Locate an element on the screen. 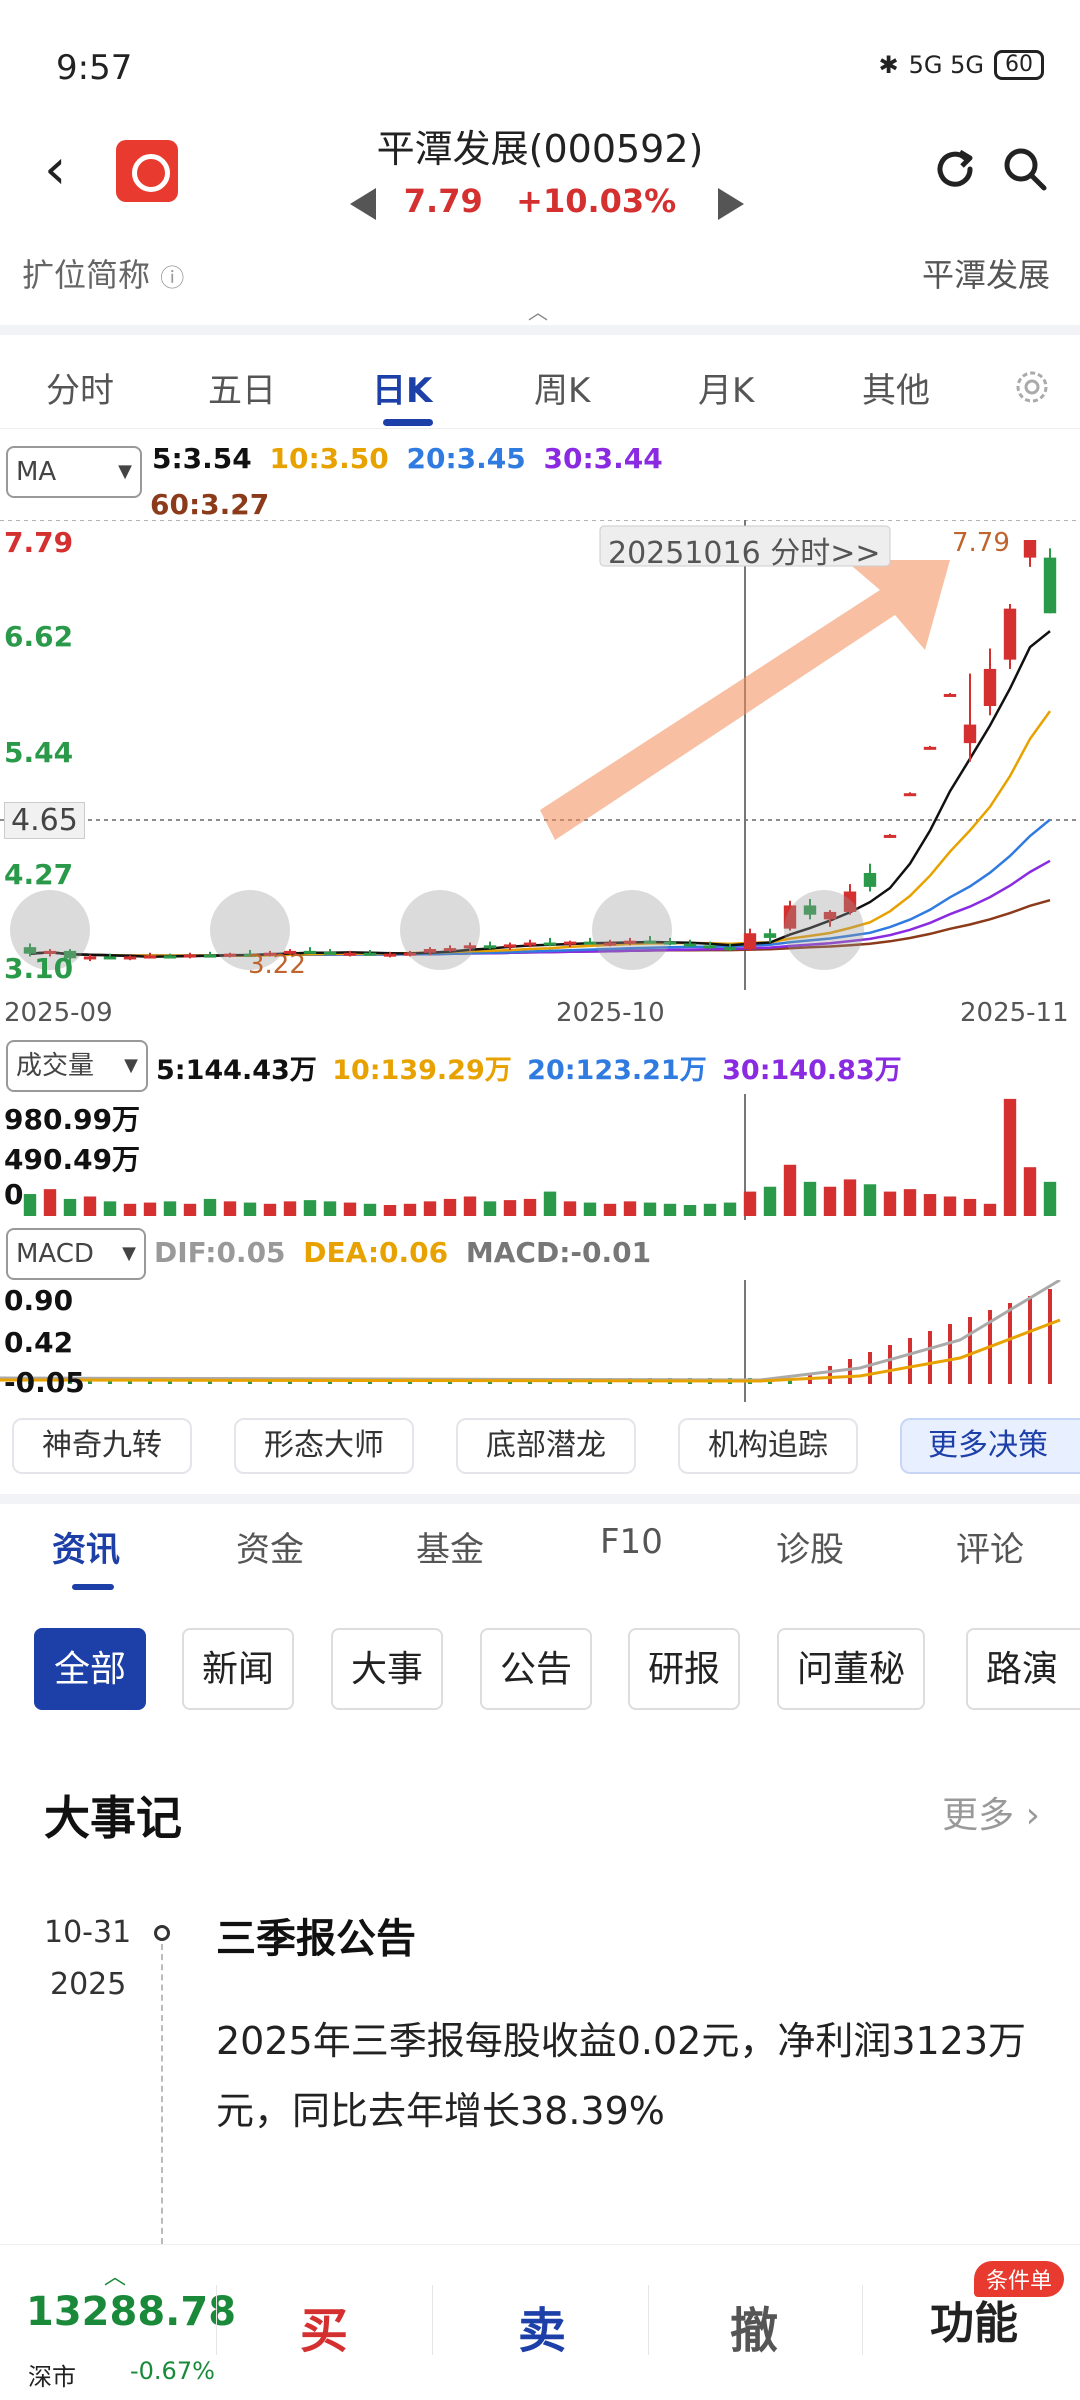  tab-five-day: 五日 is located at coordinates (242, 387).